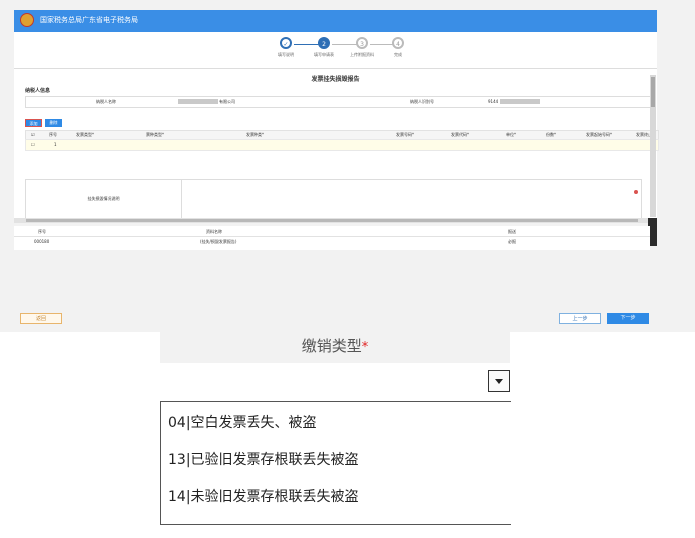 This screenshot has width=695, height=538. I want to click on taxpayer-info-row: 纳税人名称 有限公司 纳税人识别号 9144, so click(339, 102).